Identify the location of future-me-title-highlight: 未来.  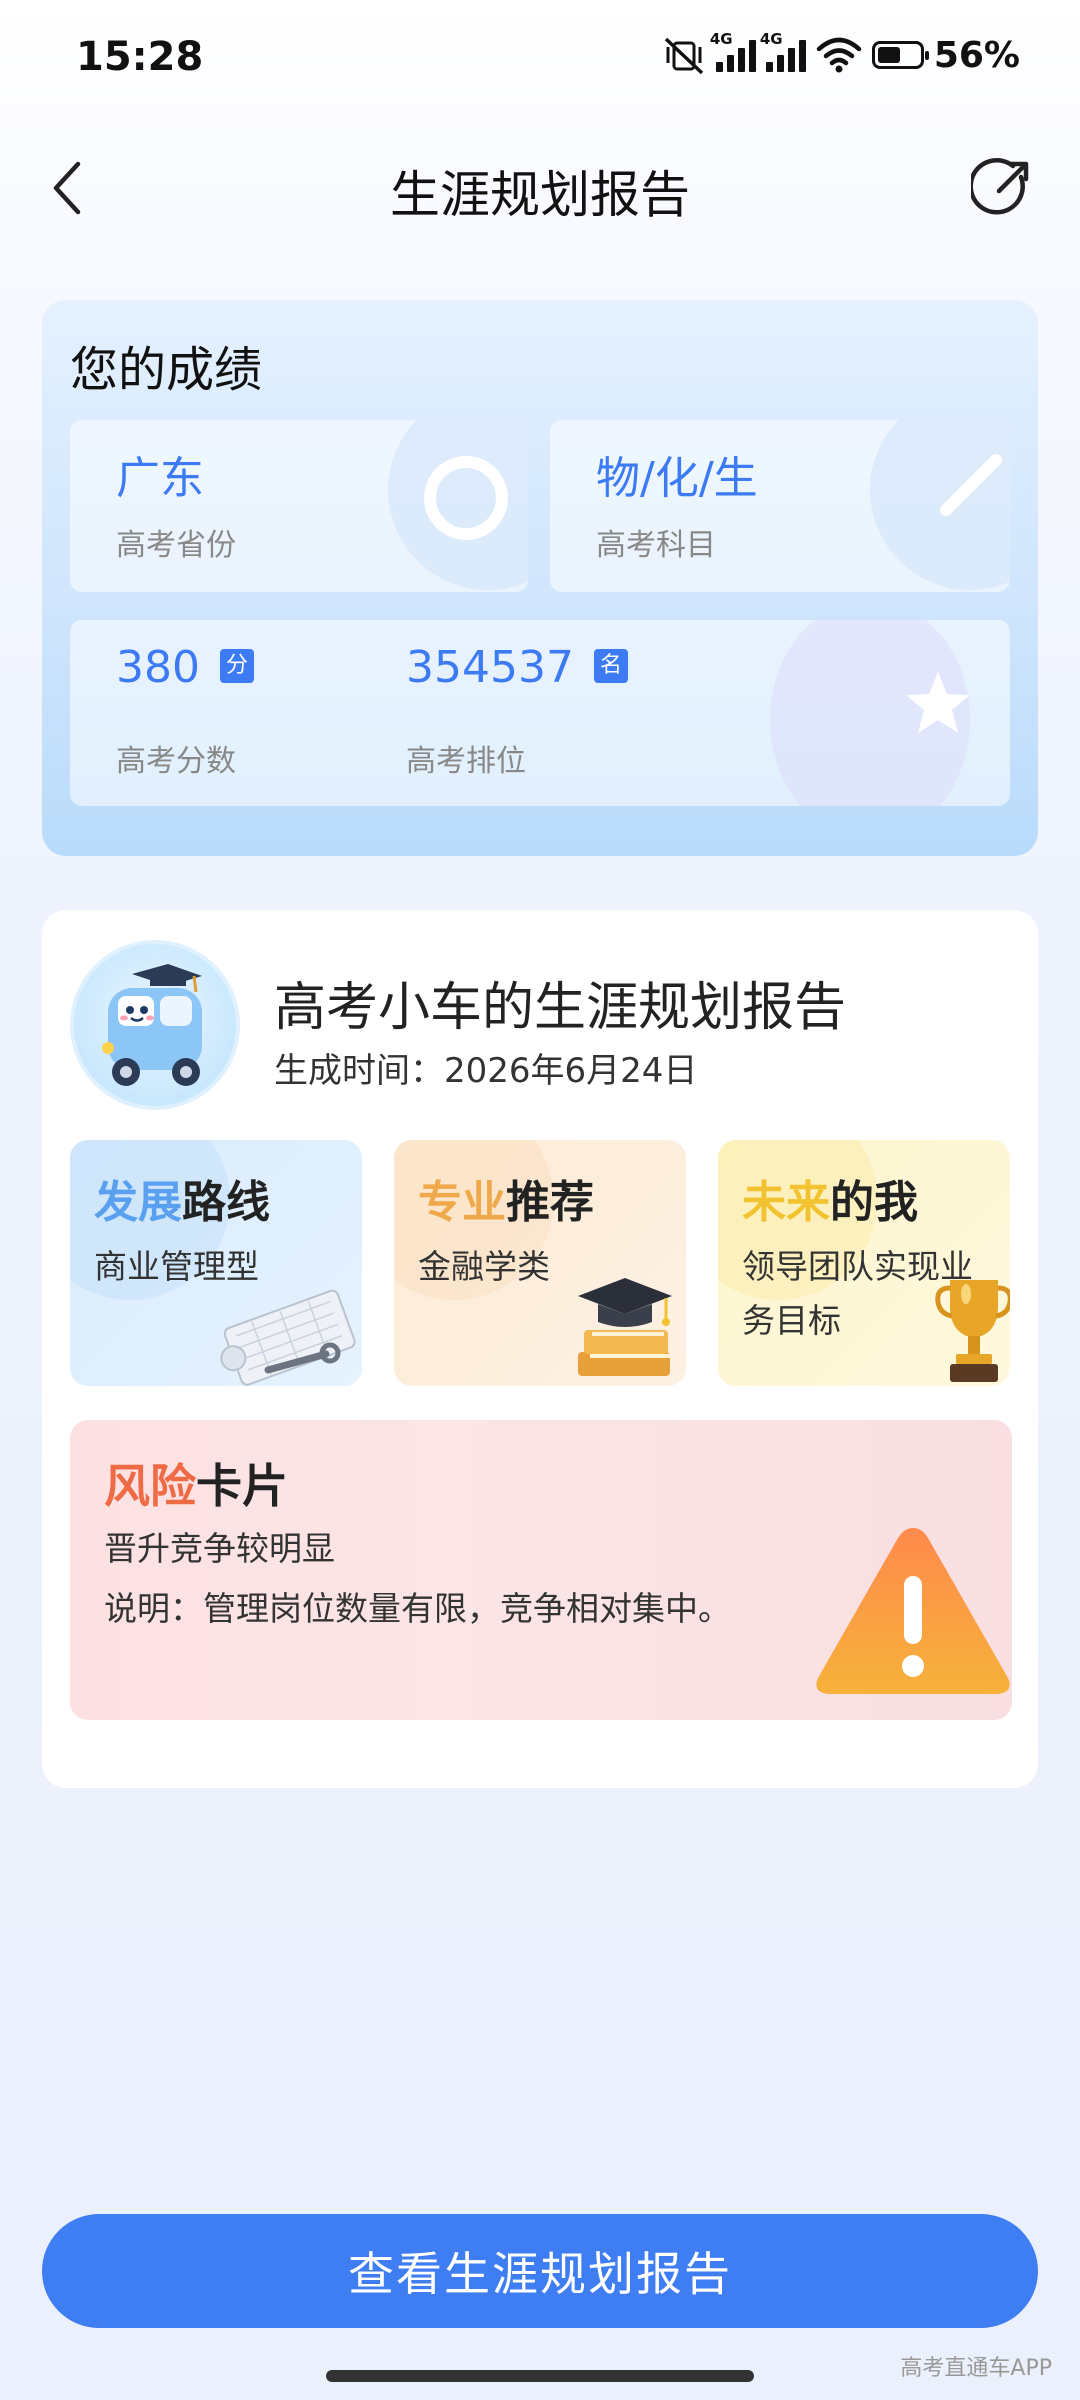
(786, 1202).